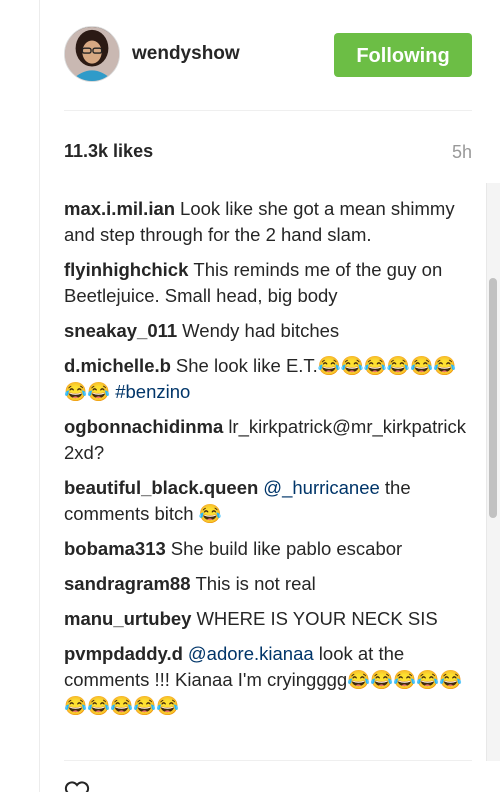 This screenshot has width=500, height=792. I want to click on comment-mention: @adore.kianaa, so click(251, 653).